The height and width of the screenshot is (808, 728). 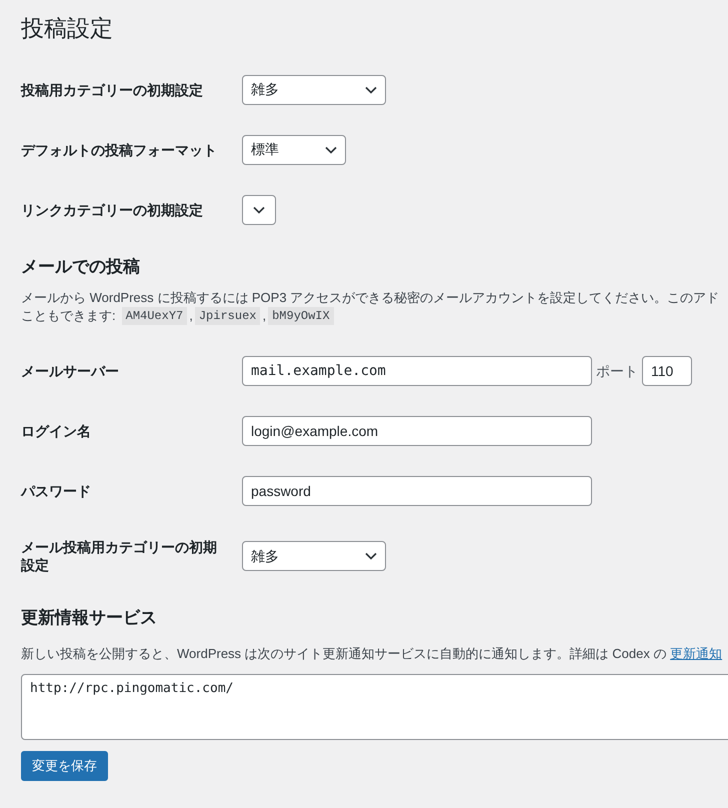 I want to click on text-input: password, so click(x=417, y=491).